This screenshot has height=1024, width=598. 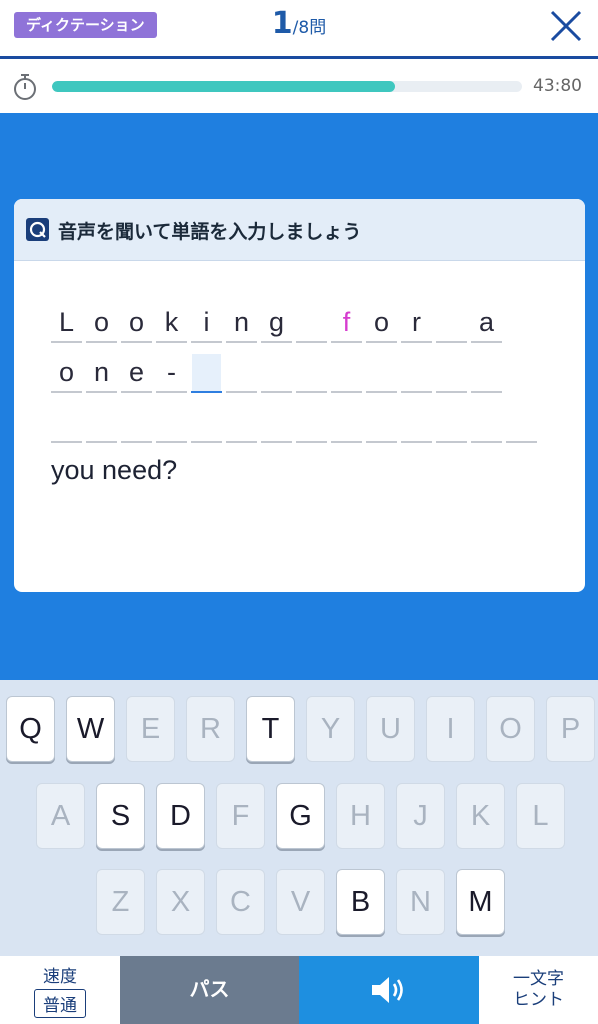 I want to click on key-t: T, so click(x=270, y=729).